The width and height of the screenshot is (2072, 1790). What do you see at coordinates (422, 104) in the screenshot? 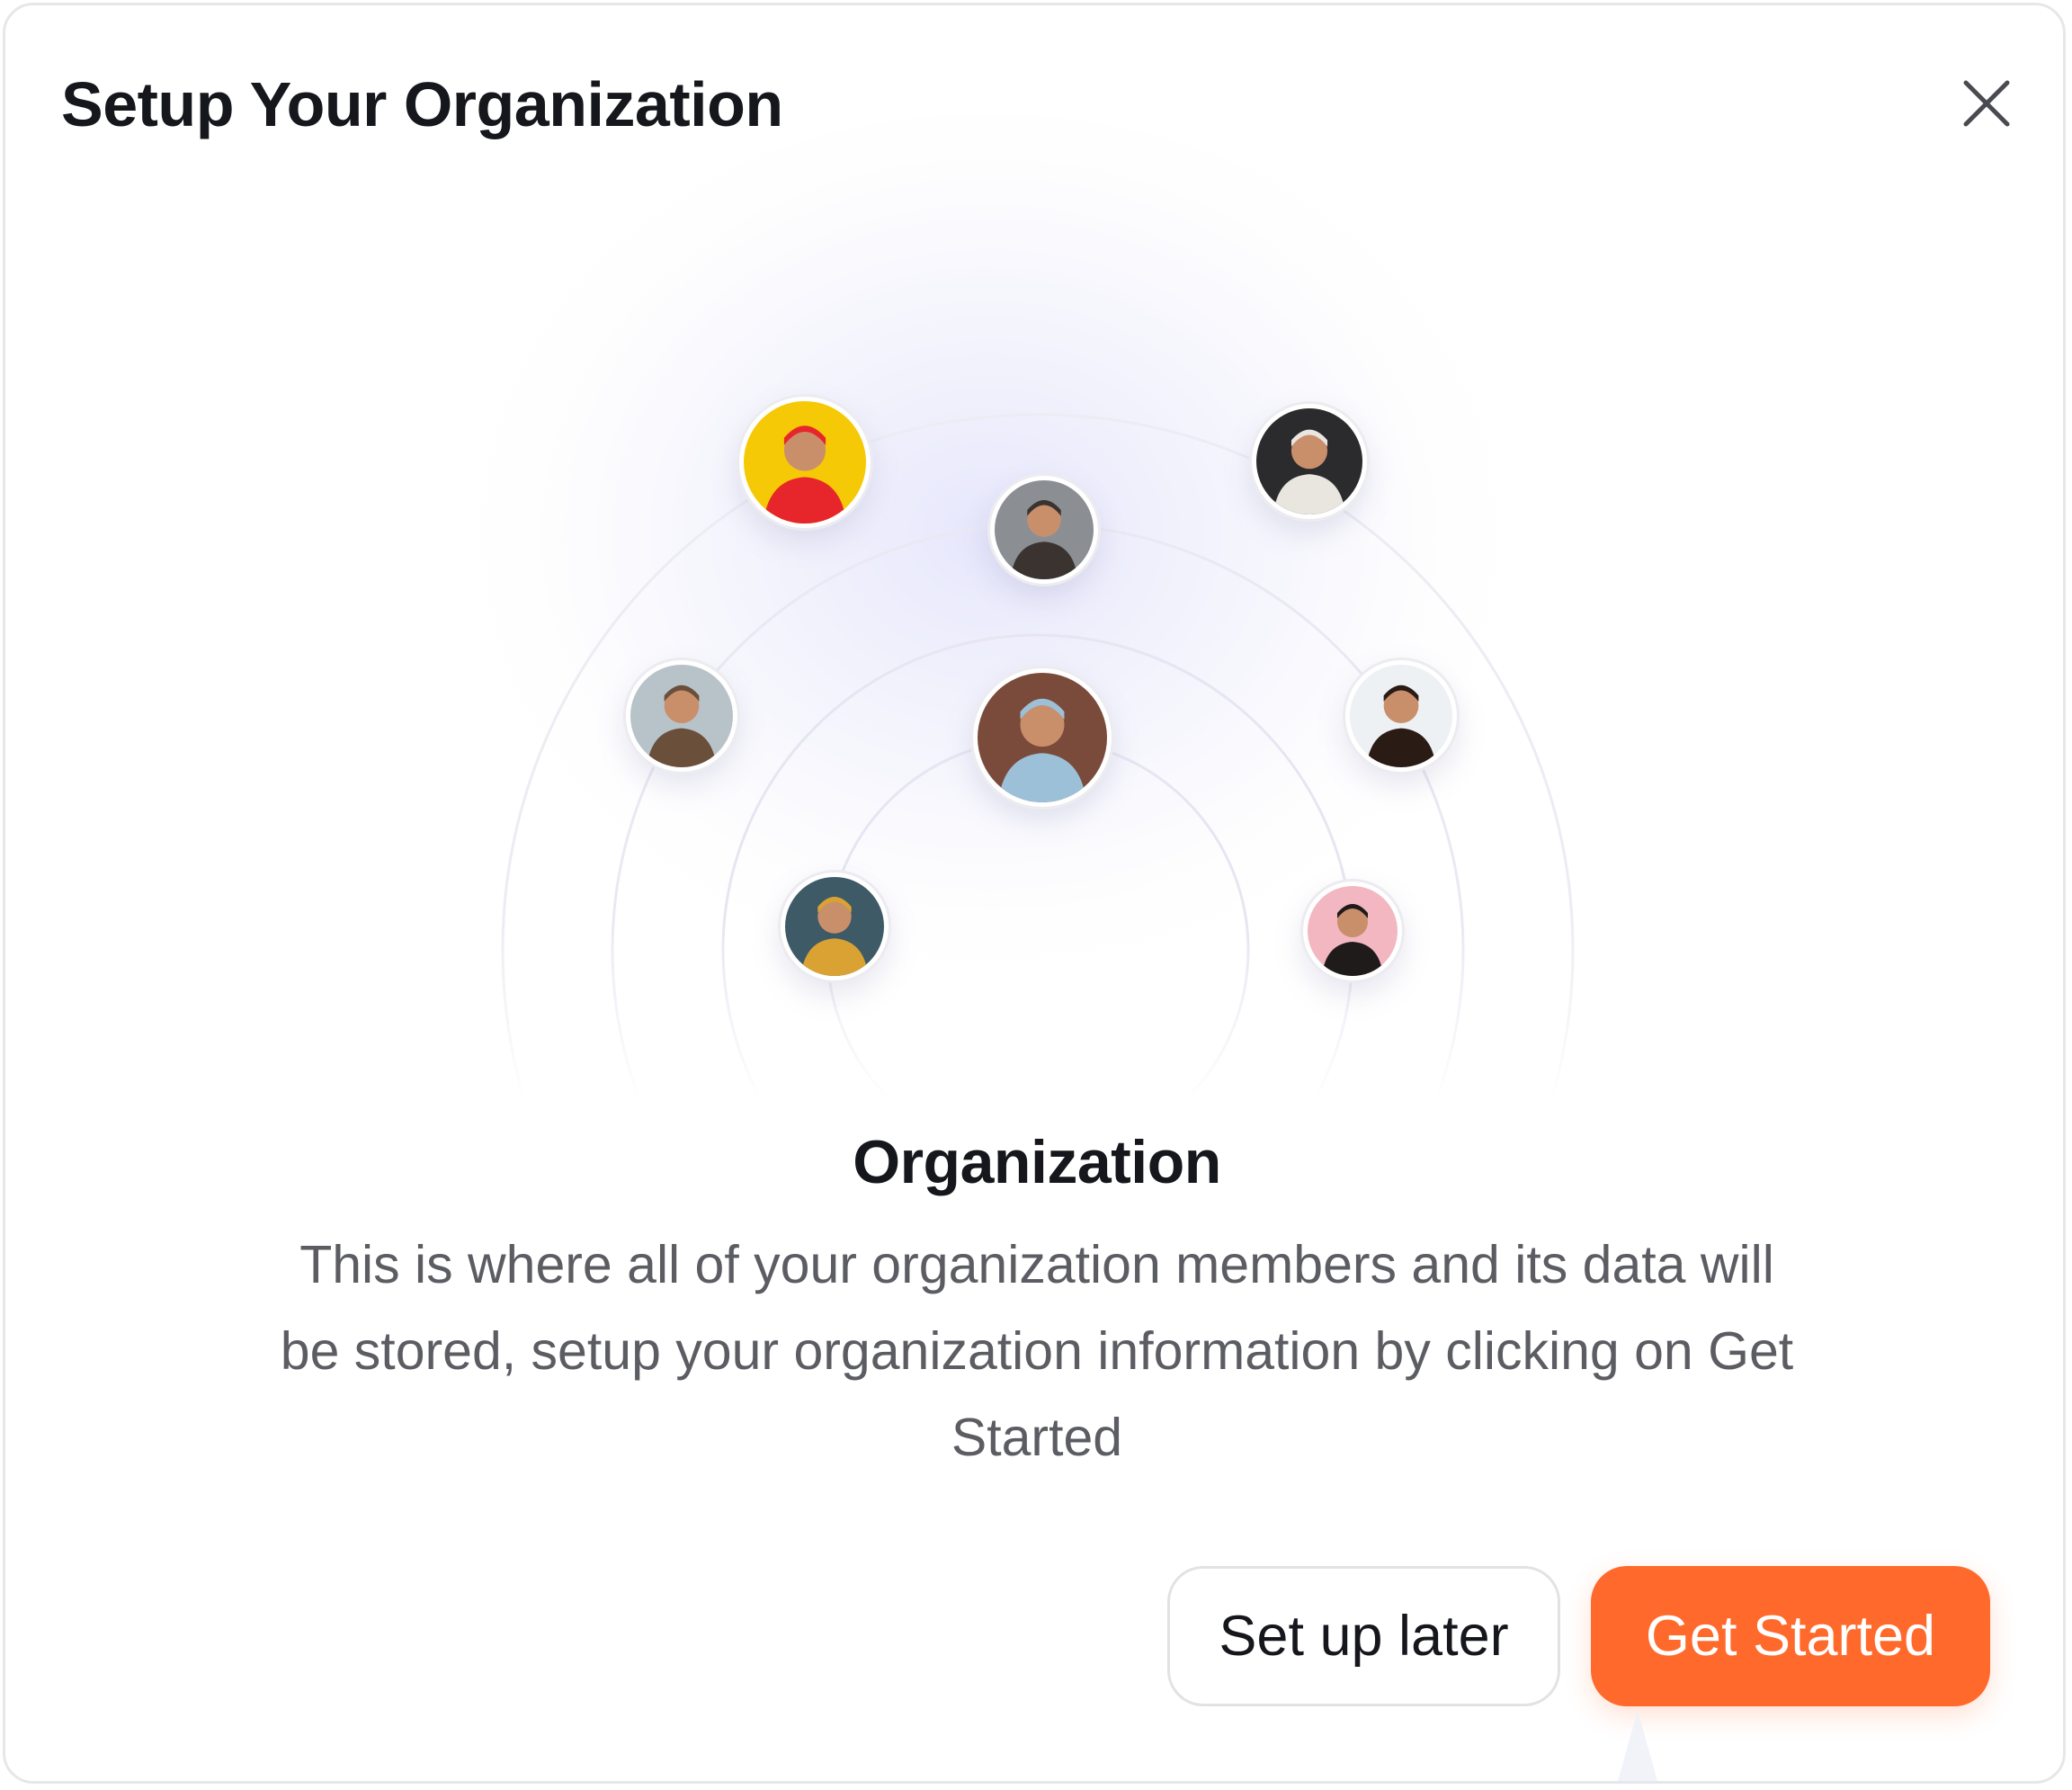
I see `dialog-title: Setup Your Organization` at bounding box center [422, 104].